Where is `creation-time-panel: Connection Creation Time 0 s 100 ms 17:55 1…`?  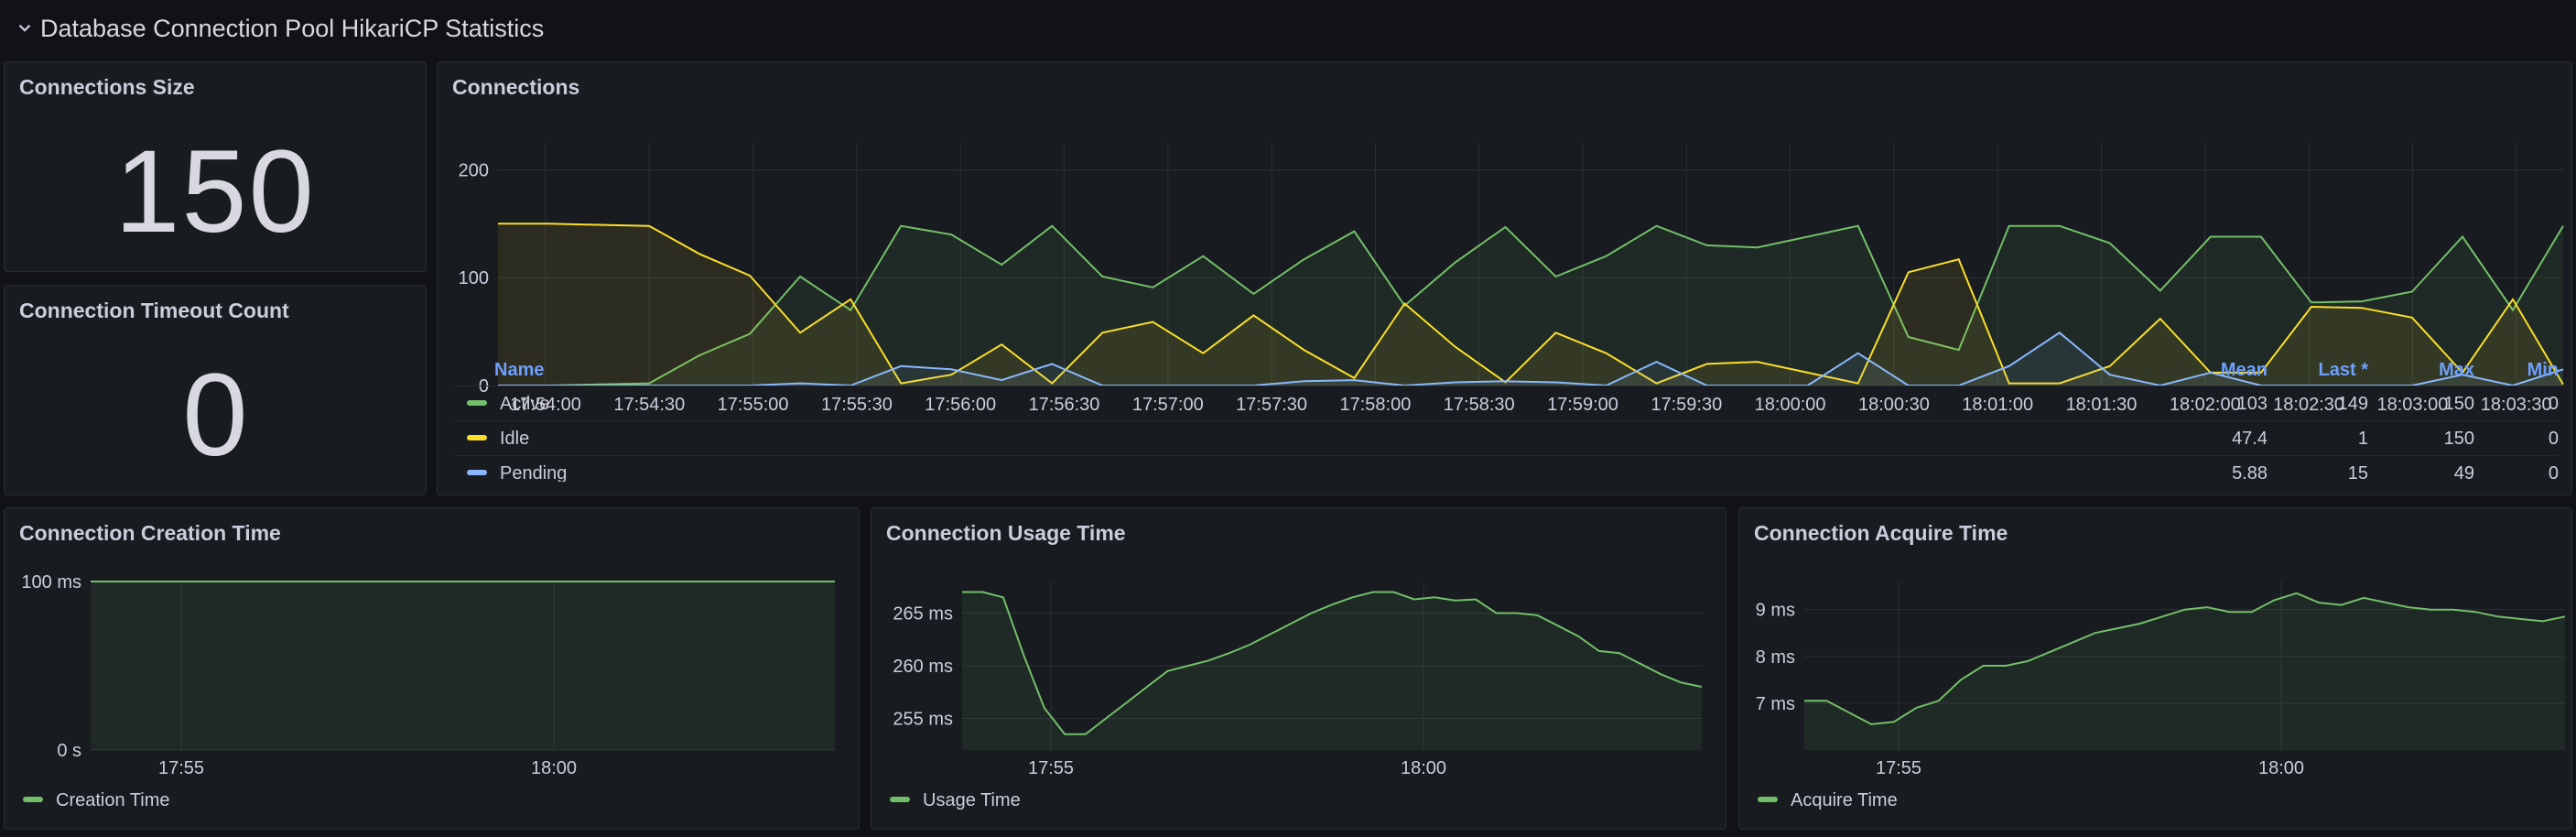
creation-time-panel: Connection Creation Time 0 s 100 ms 17:55 1… is located at coordinates (432, 668).